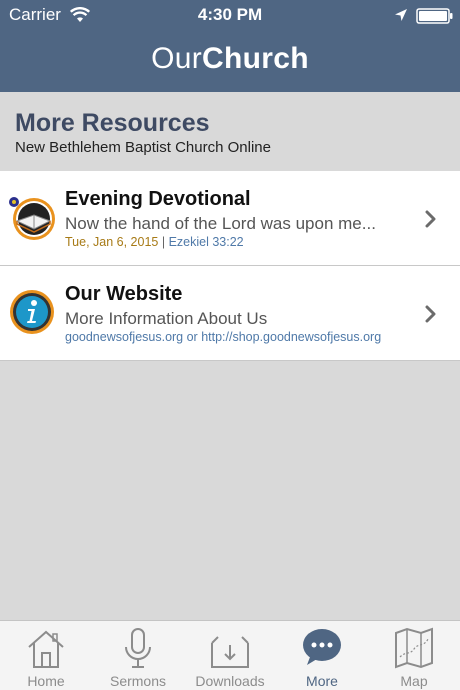  I want to click on item-title: Evening Devotional, so click(158, 199).